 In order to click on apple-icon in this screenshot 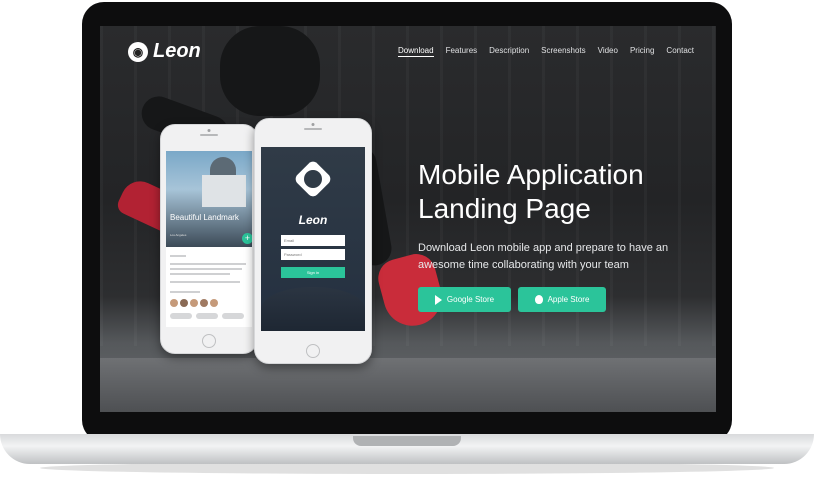, I will do `click(538, 299)`.